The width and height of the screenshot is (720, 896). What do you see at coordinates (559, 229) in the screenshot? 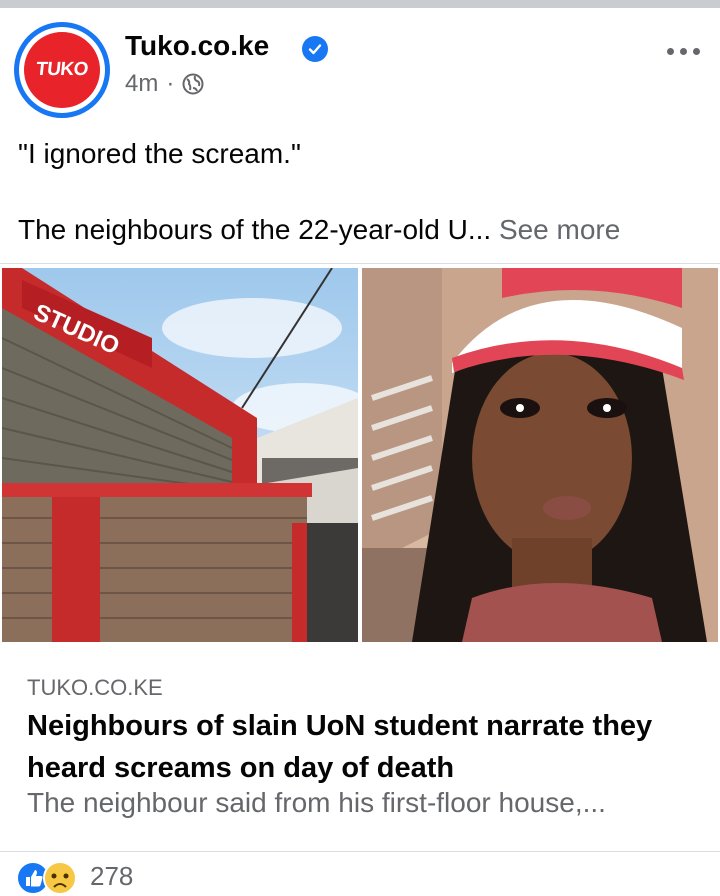
I see `see-more-link: See more` at bounding box center [559, 229].